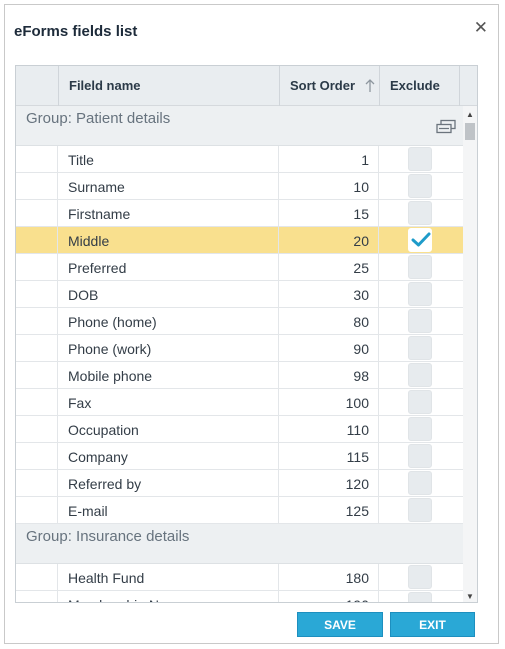 The image size is (505, 649). I want to click on field-name-cell: Mobile phone, so click(110, 376).